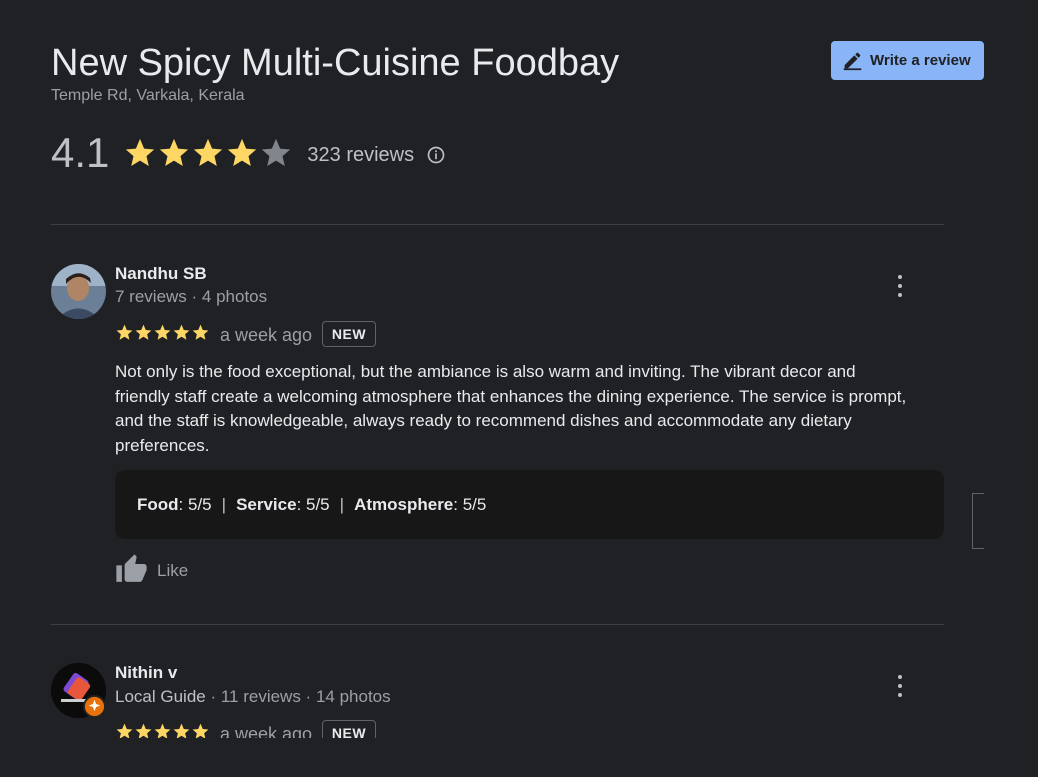 Image resolution: width=1038 pixels, height=777 pixels. Describe the element at coordinates (276, 152) in the screenshot. I see `star-empty-icon` at that location.